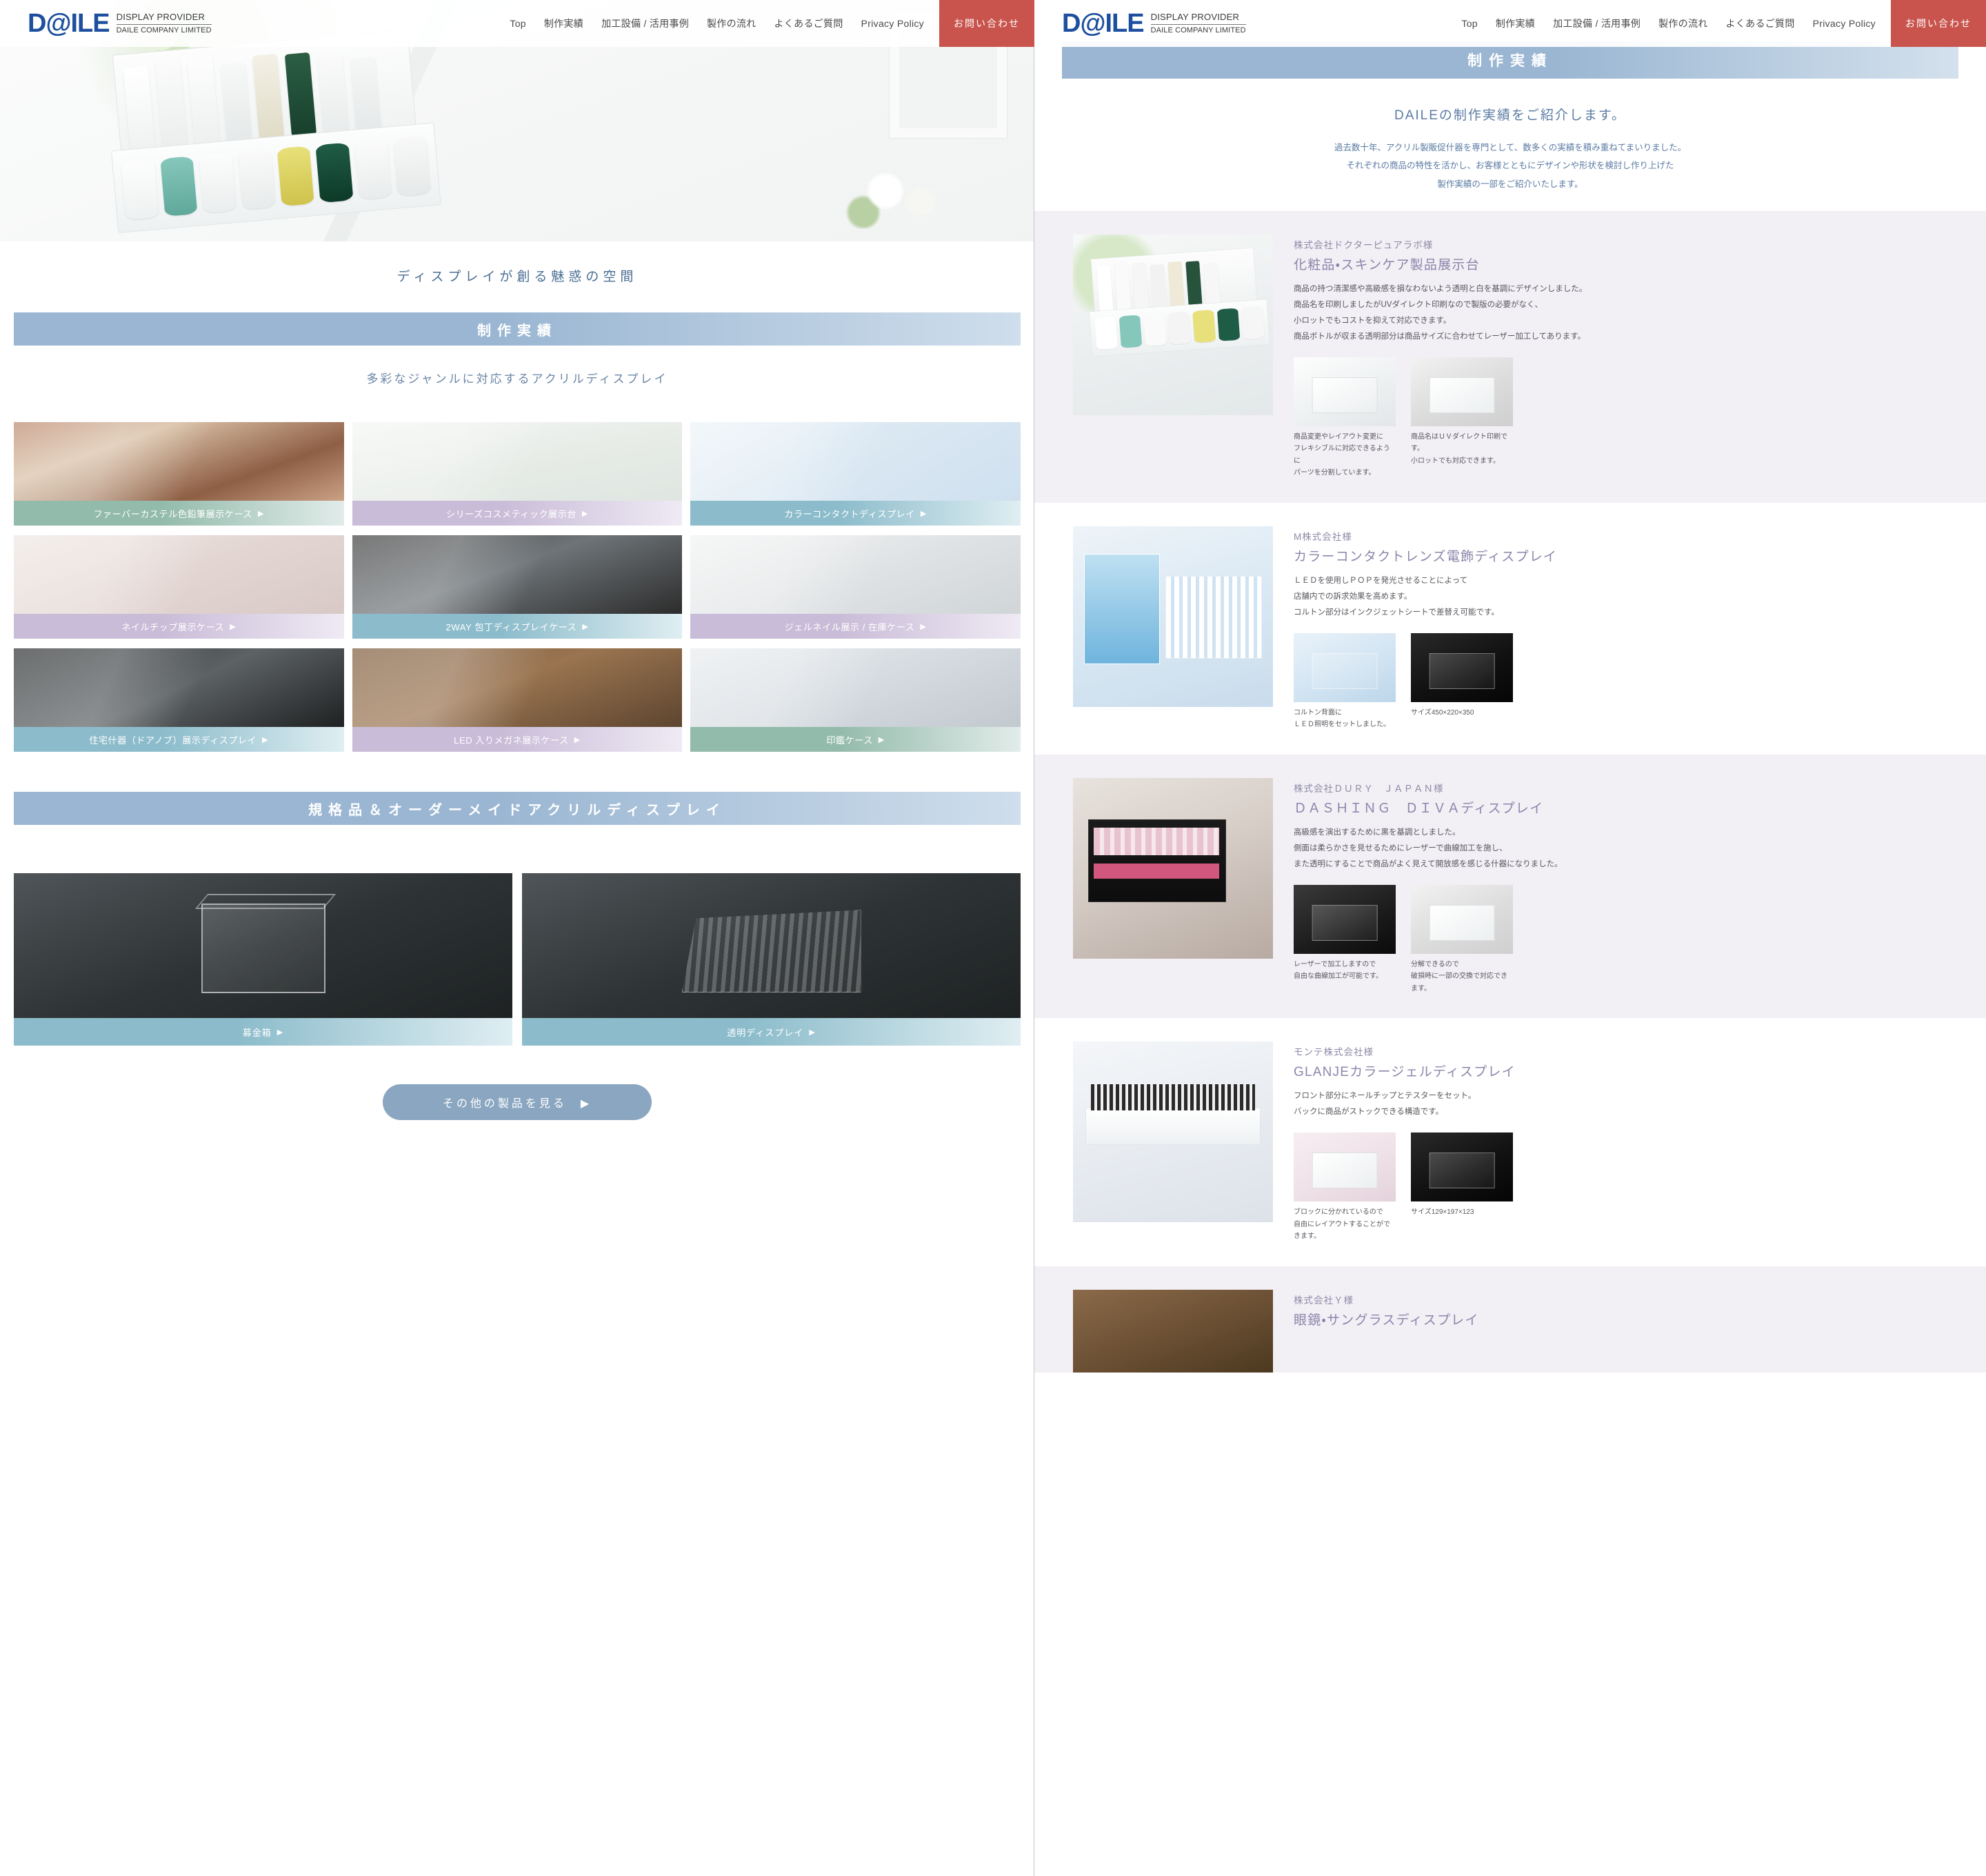 Image resolution: width=1986 pixels, height=1876 pixels. Describe the element at coordinates (173, 740) in the screenshot. I see `product-caption-text: 住宅什器（ドアノブ）展示ディスプレイ` at that location.